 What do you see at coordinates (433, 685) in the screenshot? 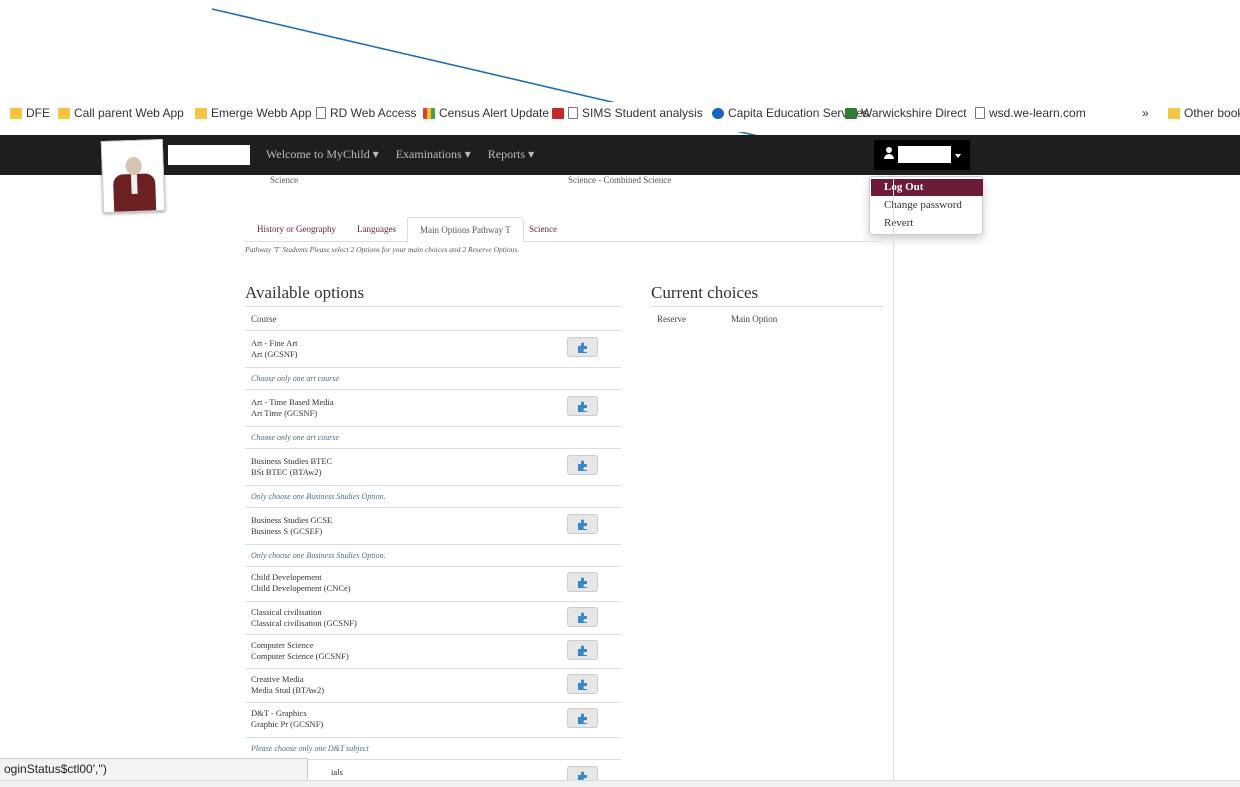
I see `course-row: Creative Media Media Stud (BTAw2)` at bounding box center [433, 685].